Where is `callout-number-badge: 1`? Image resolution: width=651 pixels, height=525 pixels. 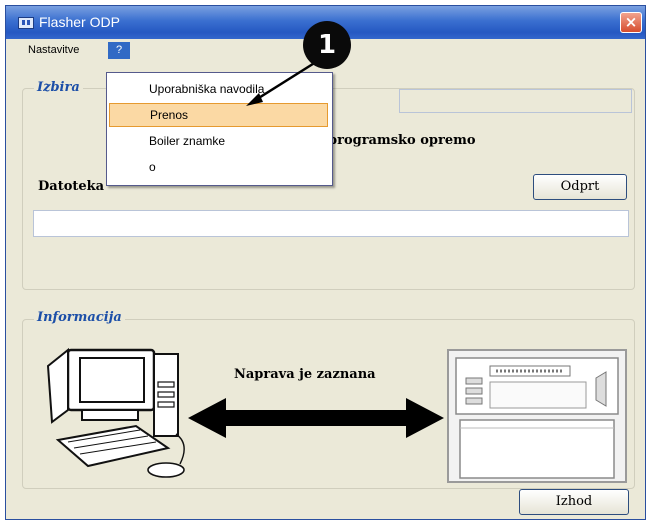 callout-number-badge: 1 is located at coordinates (327, 45).